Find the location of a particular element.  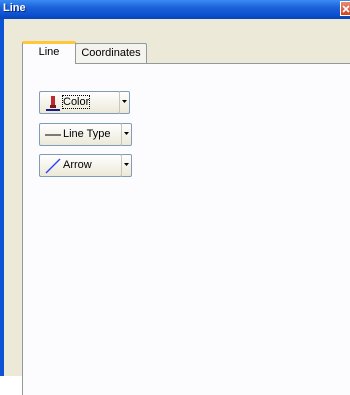

tab-line: Line is located at coordinates (49, 52).